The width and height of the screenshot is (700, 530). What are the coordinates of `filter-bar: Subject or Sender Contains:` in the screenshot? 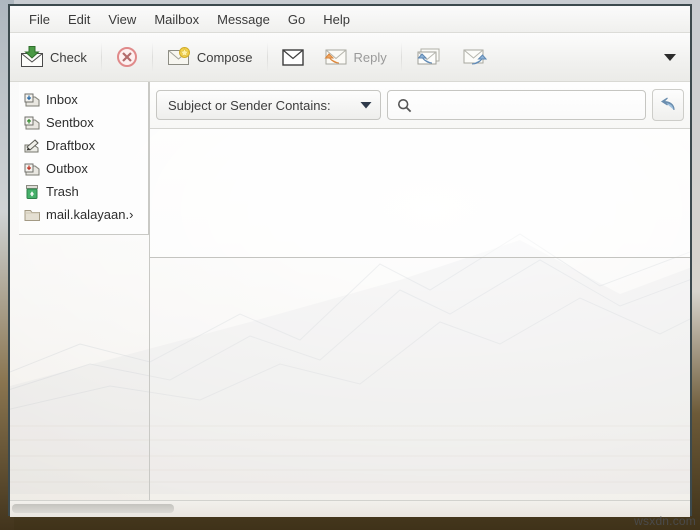 It's located at (420, 105).